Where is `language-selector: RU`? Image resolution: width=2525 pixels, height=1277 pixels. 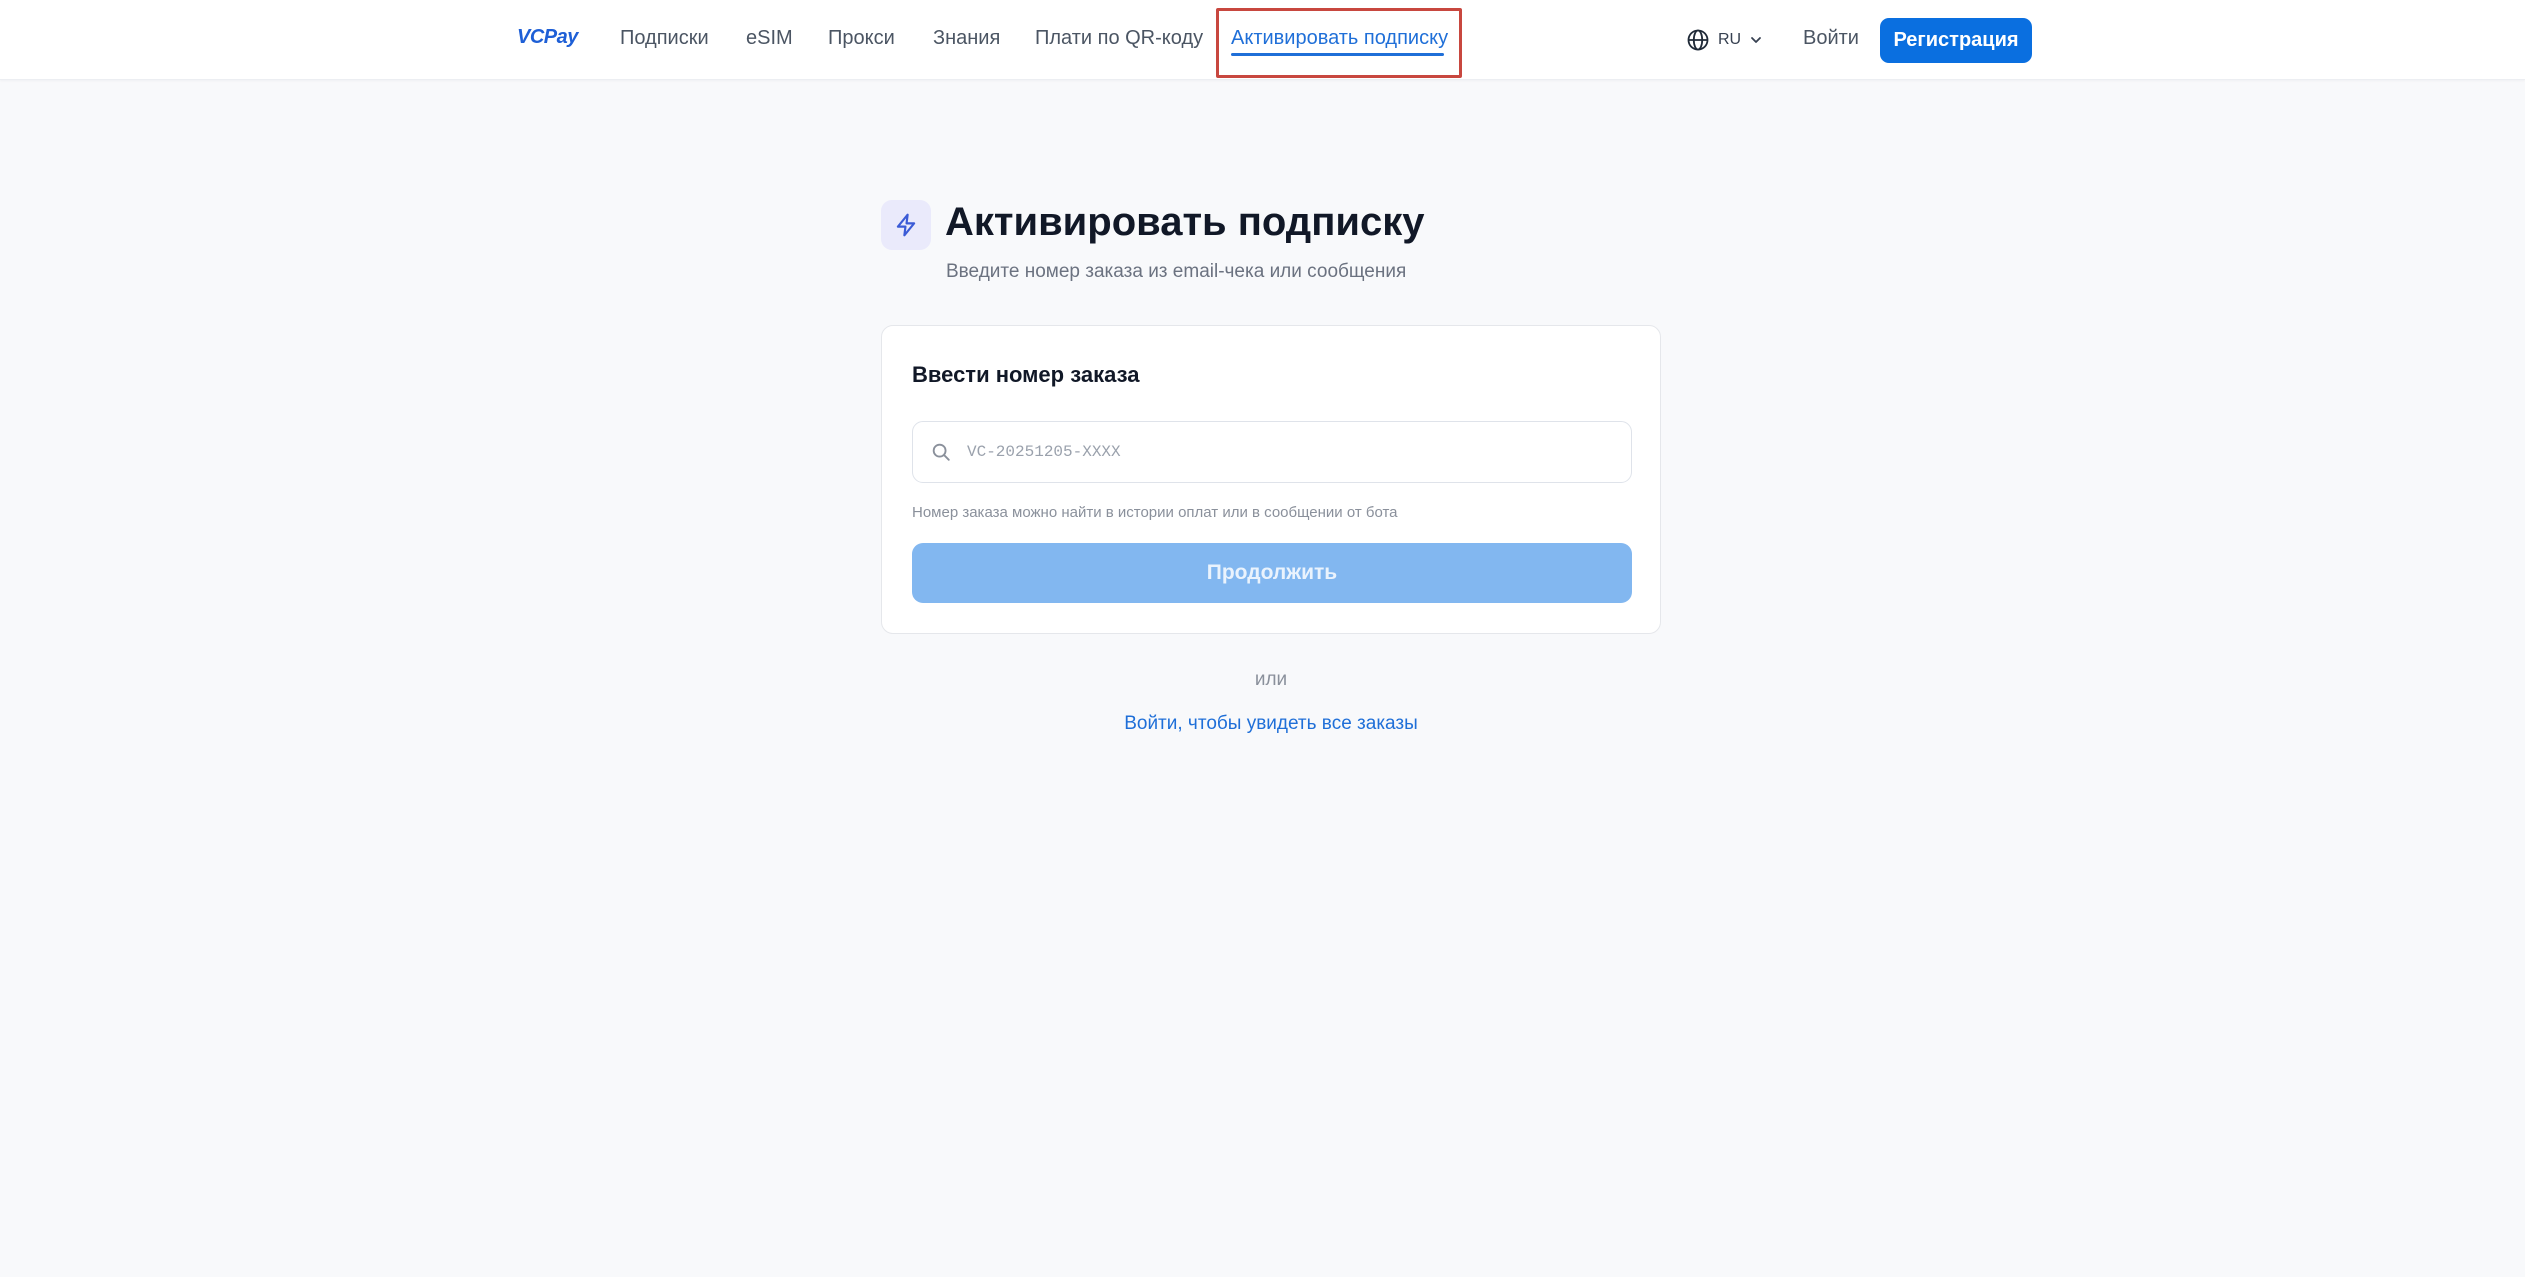
language-selector: RU is located at coordinates (1724, 40).